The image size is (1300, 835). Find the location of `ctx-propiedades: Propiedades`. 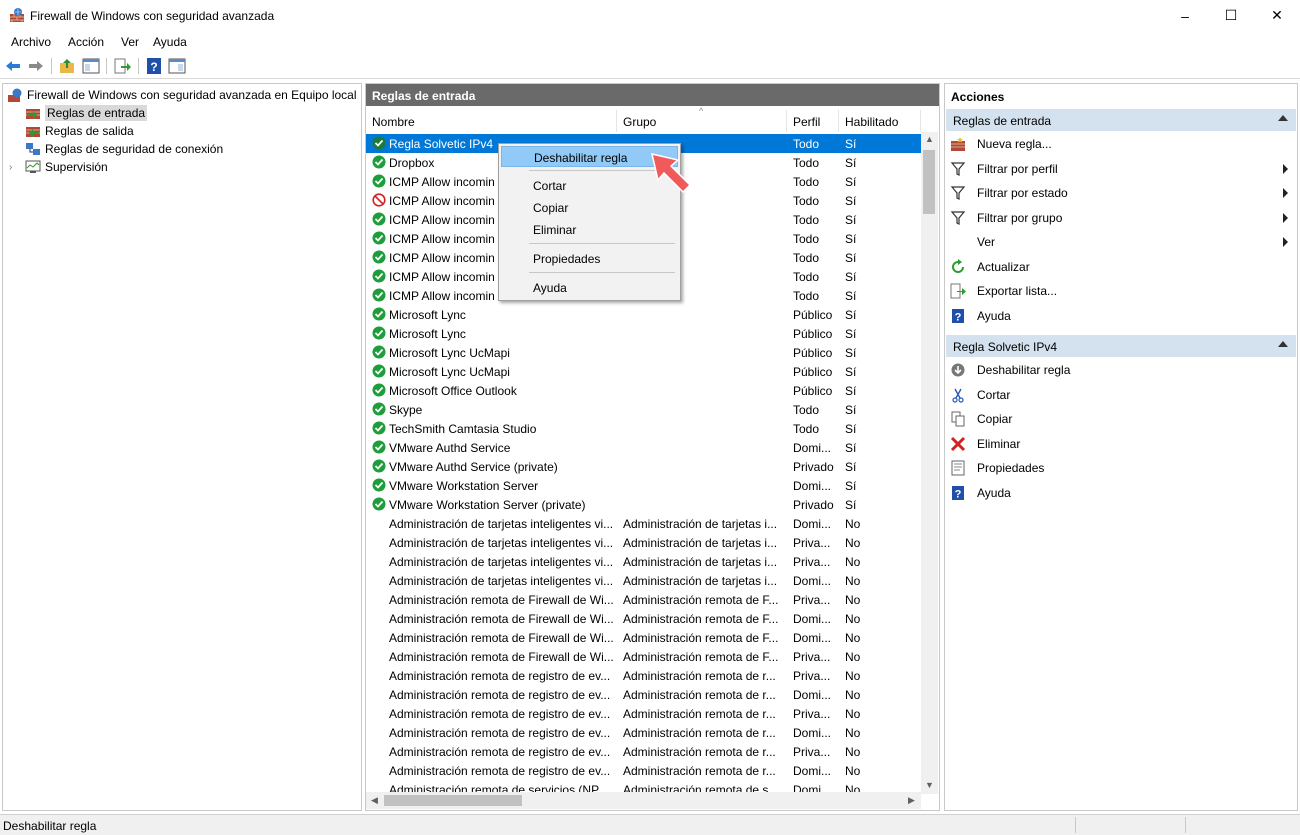

ctx-propiedades: Propiedades is located at coordinates (589, 258).